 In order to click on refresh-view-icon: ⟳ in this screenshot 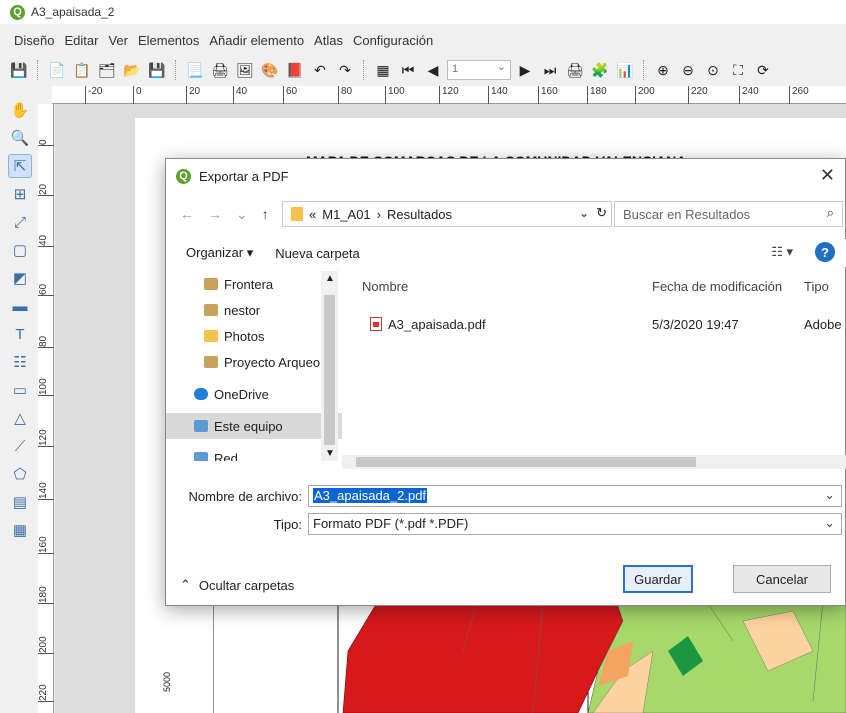, I will do `click(763, 70)`.